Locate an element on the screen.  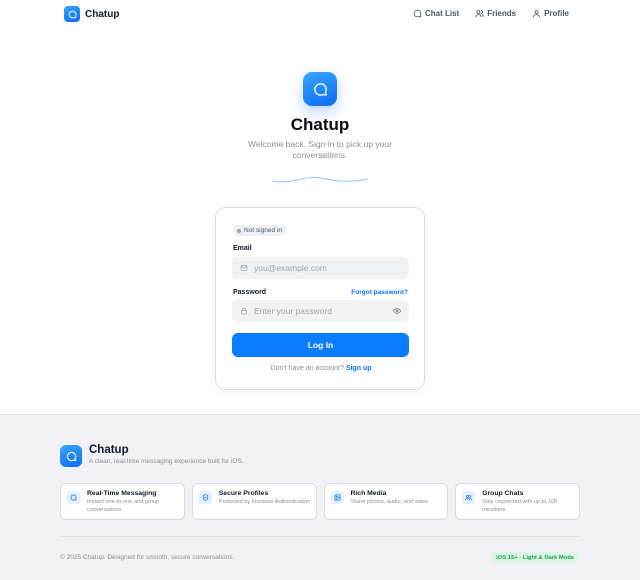
app-logo is located at coordinates (320, 89).